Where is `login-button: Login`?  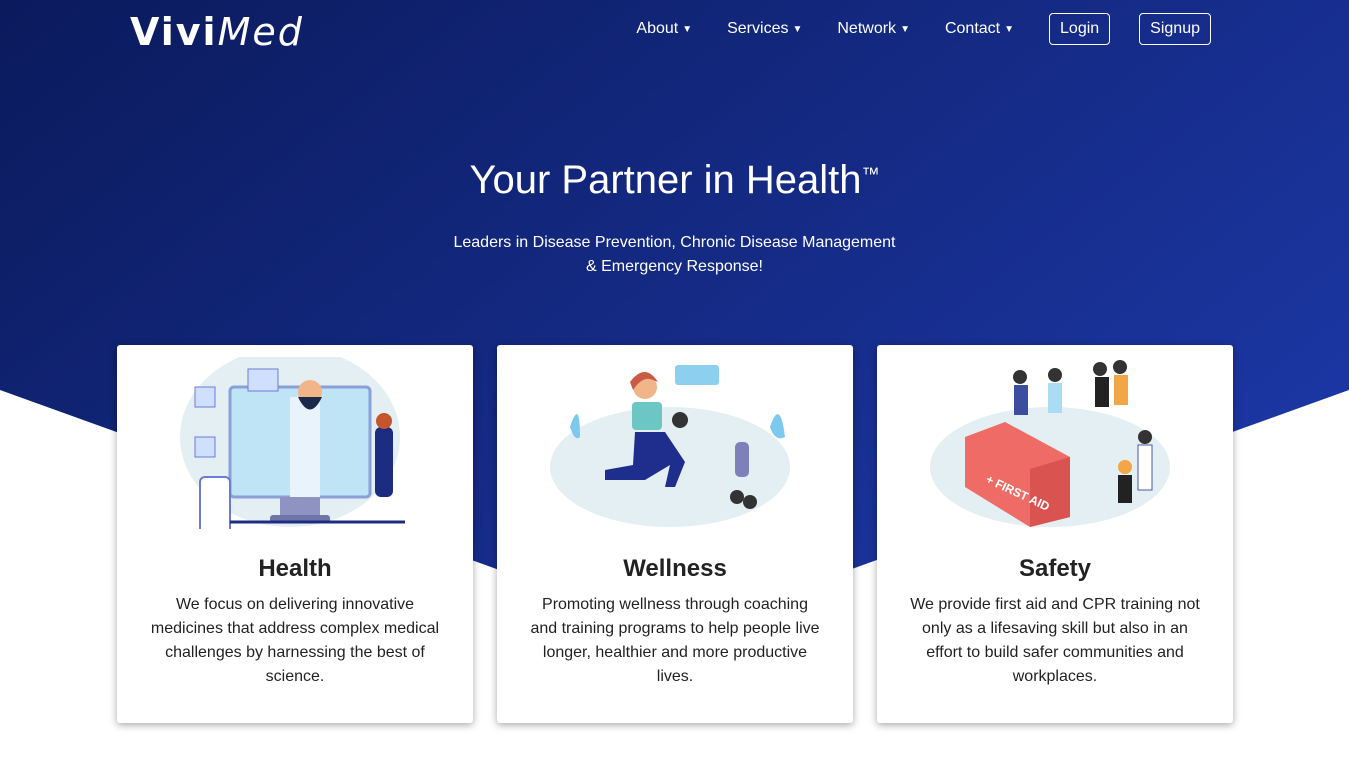 login-button: Login is located at coordinates (1080, 29).